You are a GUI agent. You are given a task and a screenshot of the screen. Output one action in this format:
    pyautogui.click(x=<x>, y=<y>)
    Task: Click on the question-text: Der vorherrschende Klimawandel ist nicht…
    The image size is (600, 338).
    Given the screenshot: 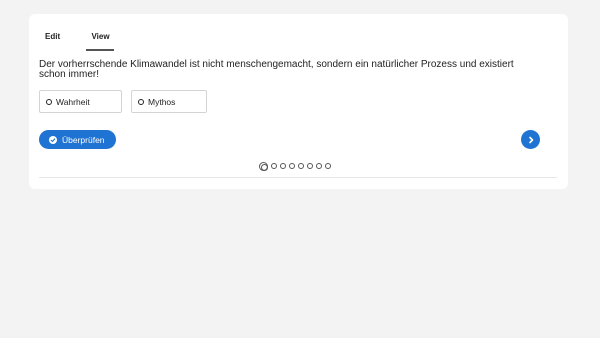 What is the action you would take?
    pyautogui.click(x=276, y=69)
    